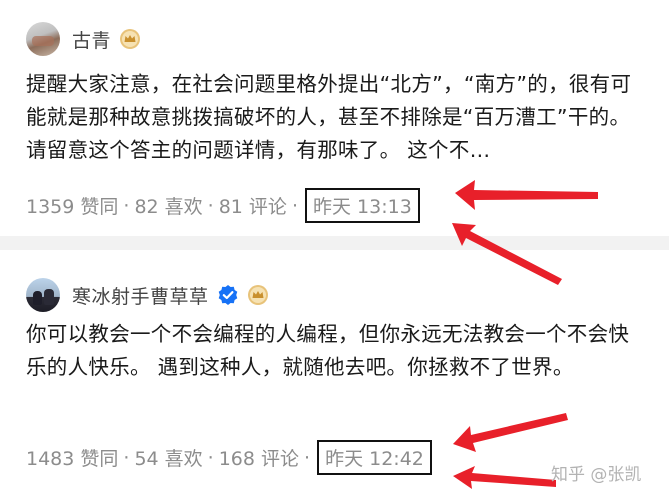 This screenshot has width=669, height=500. Describe the element at coordinates (72, 459) in the screenshot. I see `likes-count: 1483 赞同` at that location.